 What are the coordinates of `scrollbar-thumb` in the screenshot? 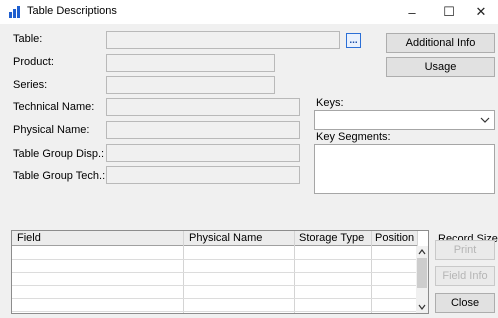 It's located at (422, 273).